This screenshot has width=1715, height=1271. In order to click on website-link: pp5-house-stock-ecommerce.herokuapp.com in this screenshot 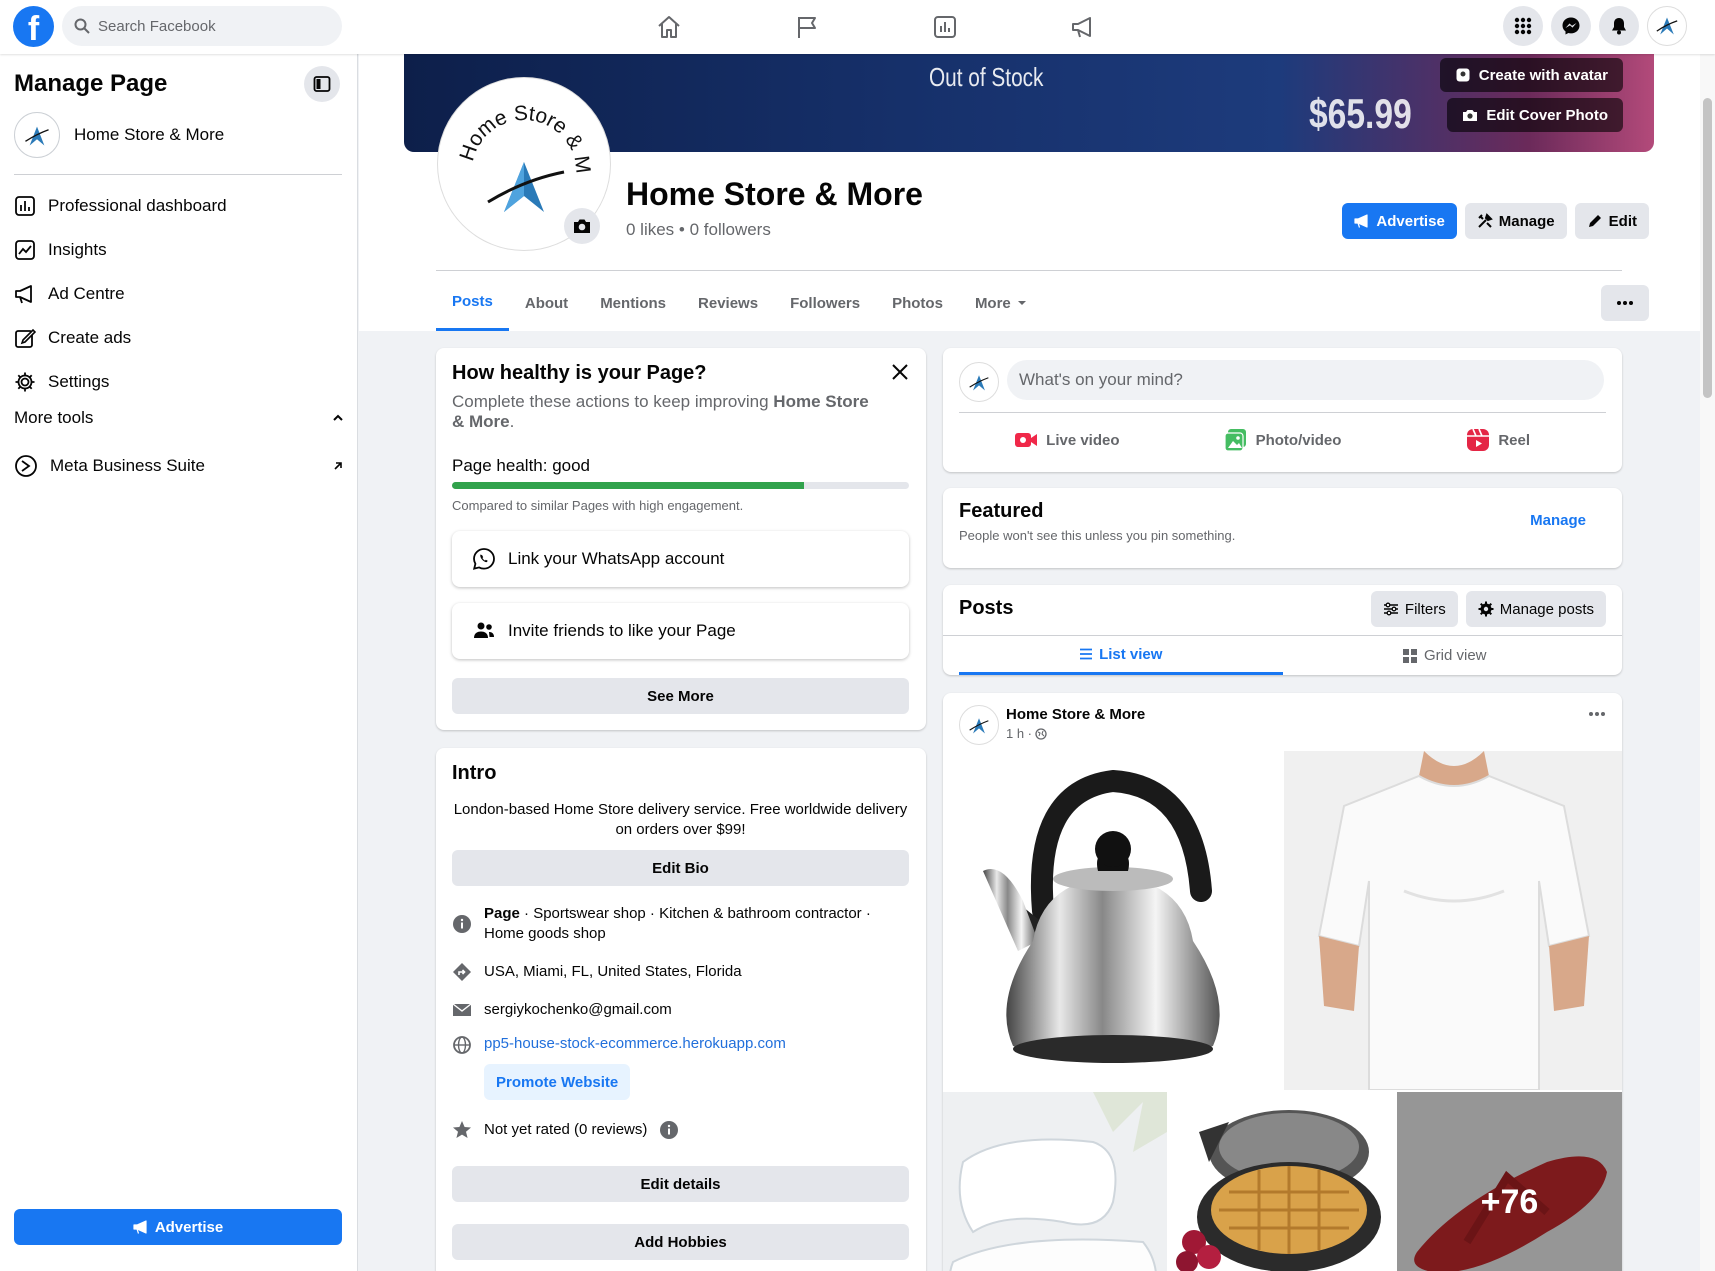, I will do `click(635, 1044)`.